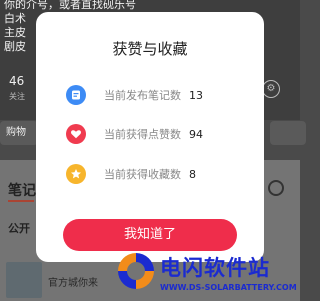 The width and height of the screenshot is (320, 301). I want to click on tab-notes: 笔记, so click(22, 190).